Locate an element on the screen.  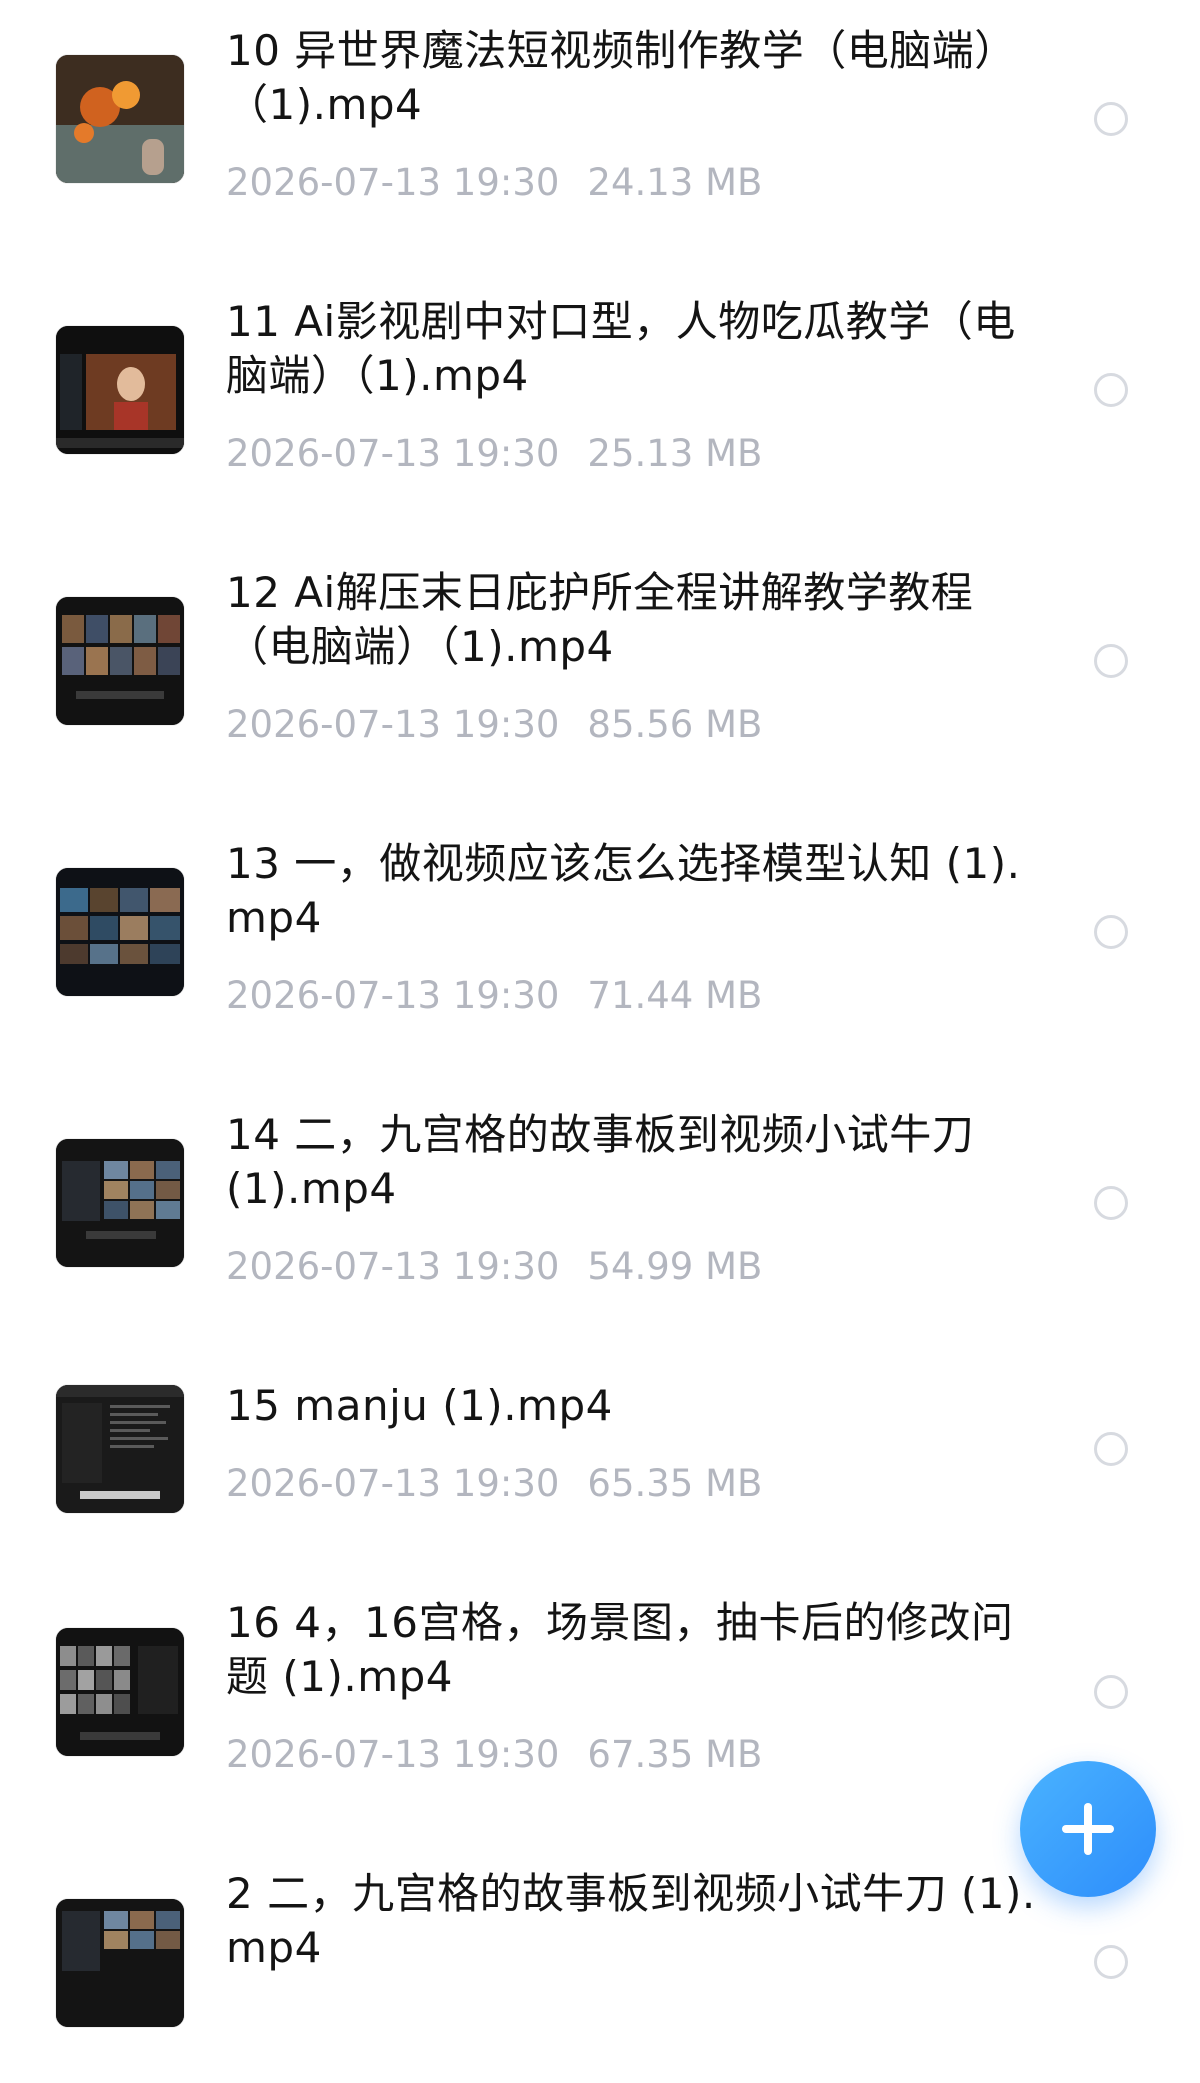
file-meta: 2026-07-13 19:30 24.13 MB is located at coordinates (494, 183).